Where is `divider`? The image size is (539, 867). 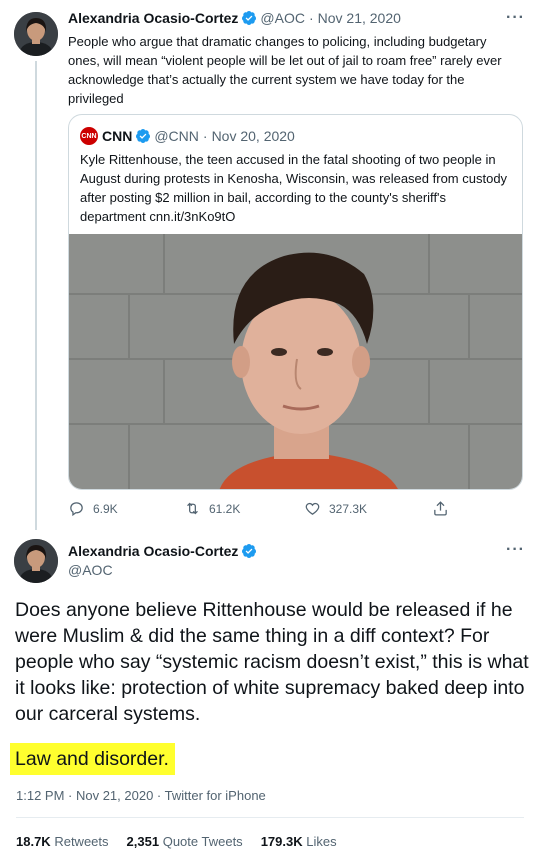 divider is located at coordinates (270, 817).